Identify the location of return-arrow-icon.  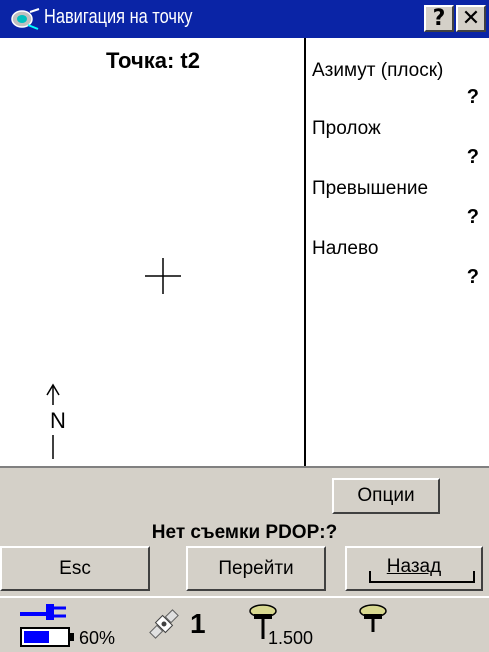
(422, 577).